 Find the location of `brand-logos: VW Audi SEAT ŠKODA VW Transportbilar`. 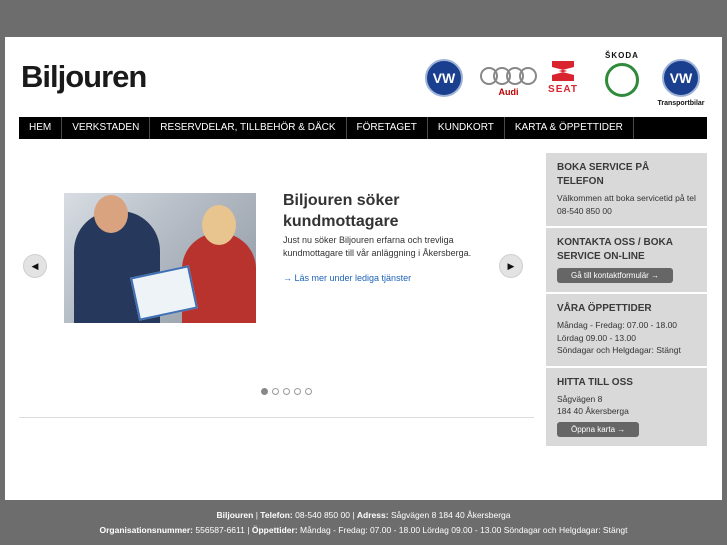

brand-logos: VW Audi SEAT ŠKODA VW Transportbilar is located at coordinates (565, 87).